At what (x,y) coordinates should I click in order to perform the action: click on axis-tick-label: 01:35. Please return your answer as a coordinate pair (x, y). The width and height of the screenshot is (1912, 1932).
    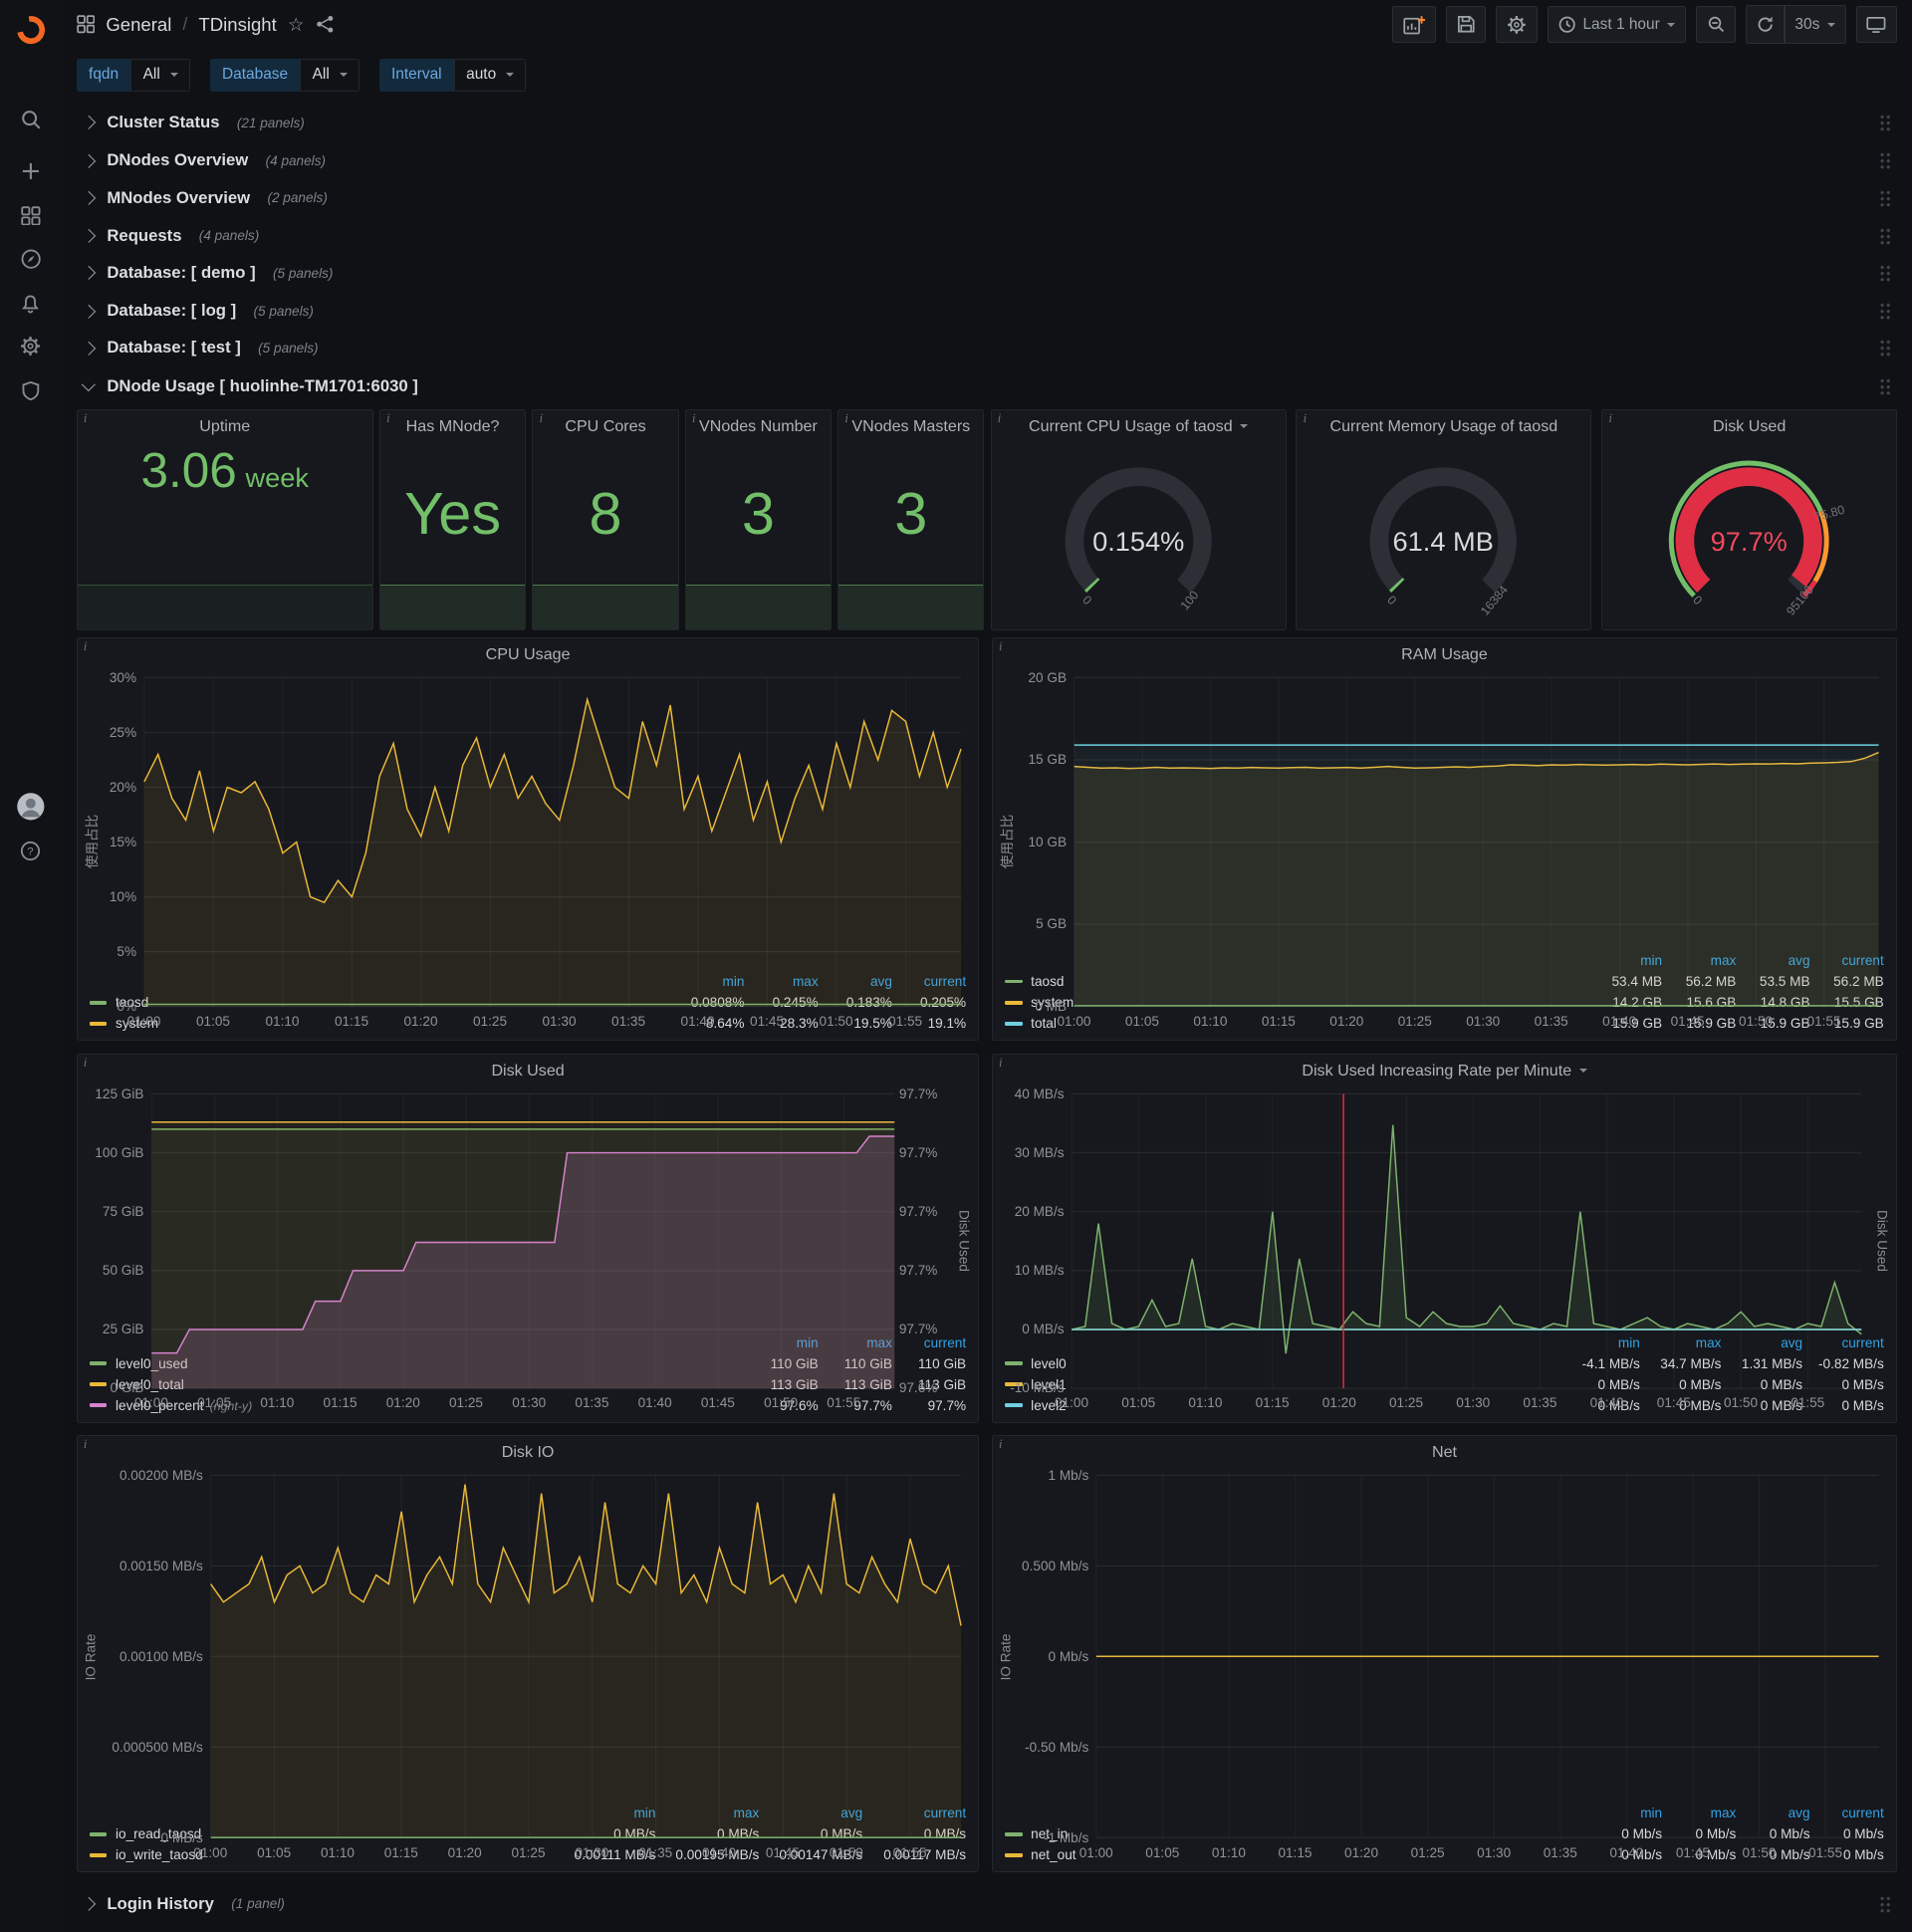
    Looking at the image, I should click on (655, 1852).